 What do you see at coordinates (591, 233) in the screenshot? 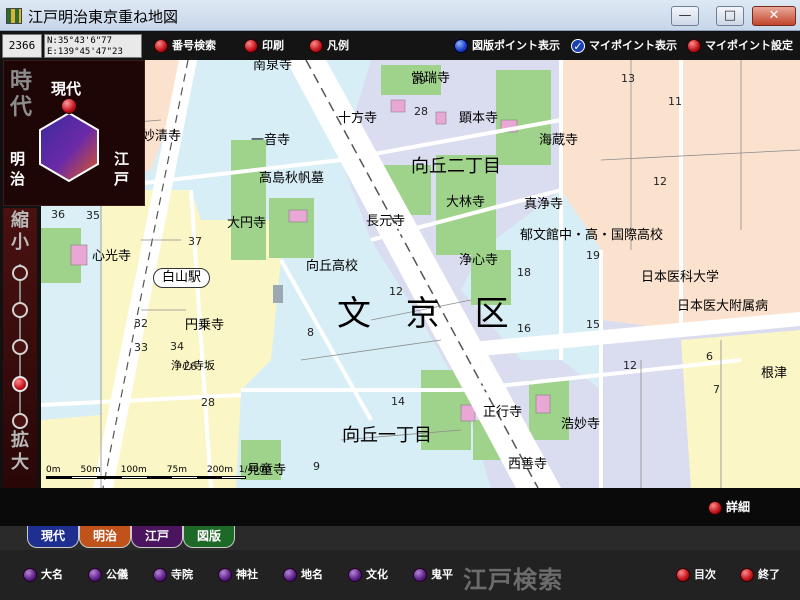
I see `label-bunkyo-school: 郁文館中・高・国際高校` at bounding box center [591, 233].